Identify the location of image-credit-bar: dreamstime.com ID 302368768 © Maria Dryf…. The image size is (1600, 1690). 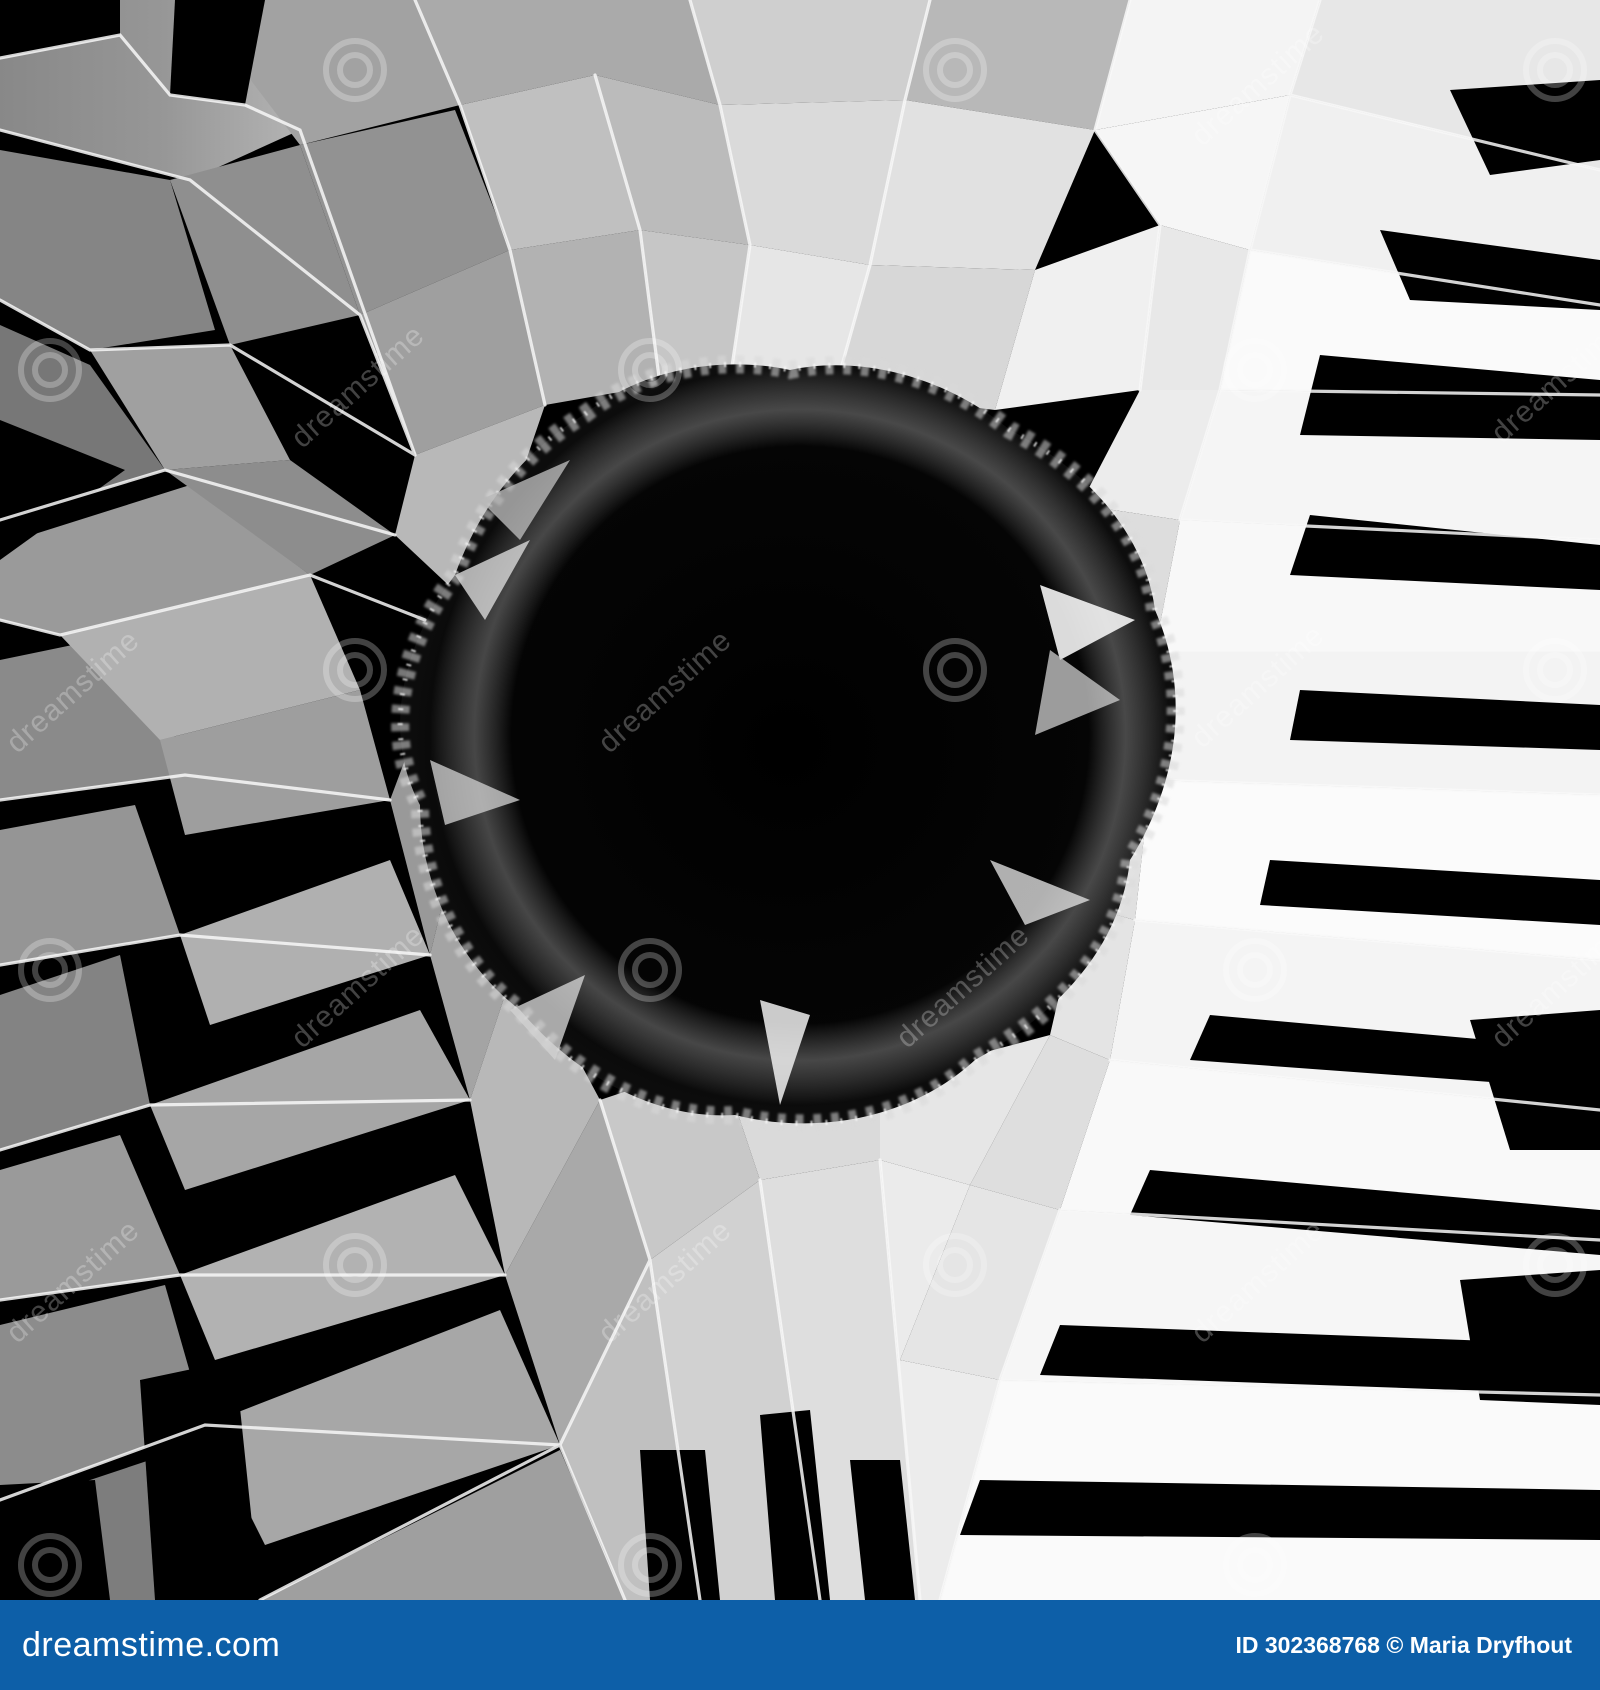
(800, 1645).